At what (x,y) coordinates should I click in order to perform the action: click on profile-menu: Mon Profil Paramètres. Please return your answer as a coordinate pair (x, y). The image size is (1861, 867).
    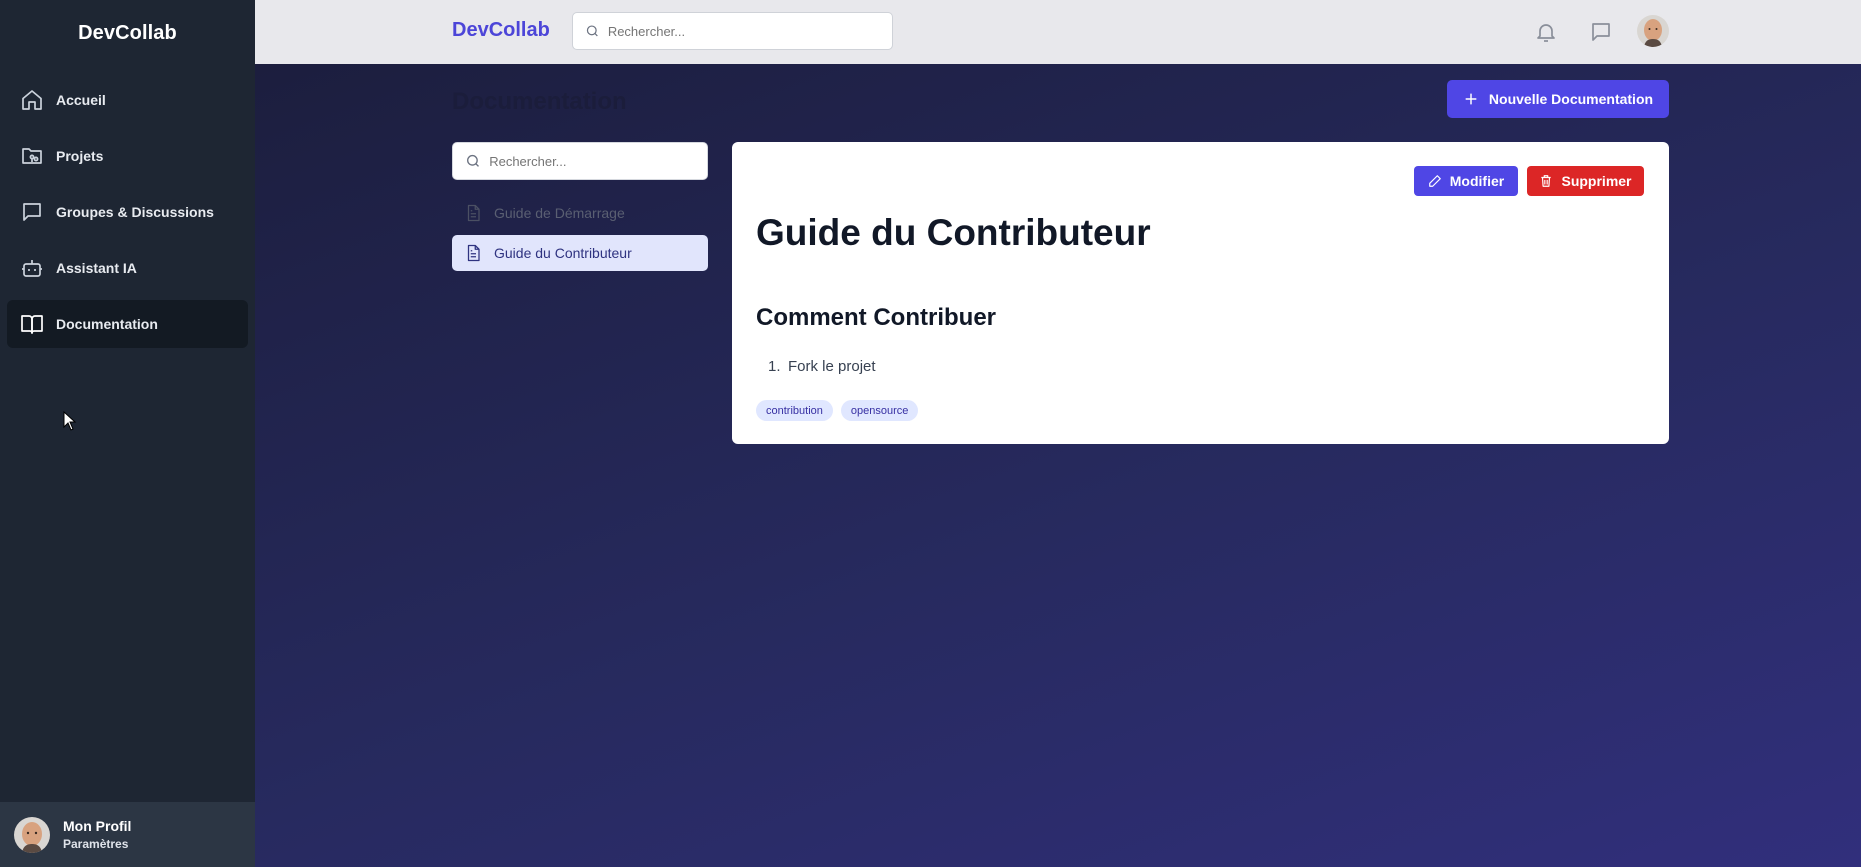
    Looking at the image, I should click on (127, 834).